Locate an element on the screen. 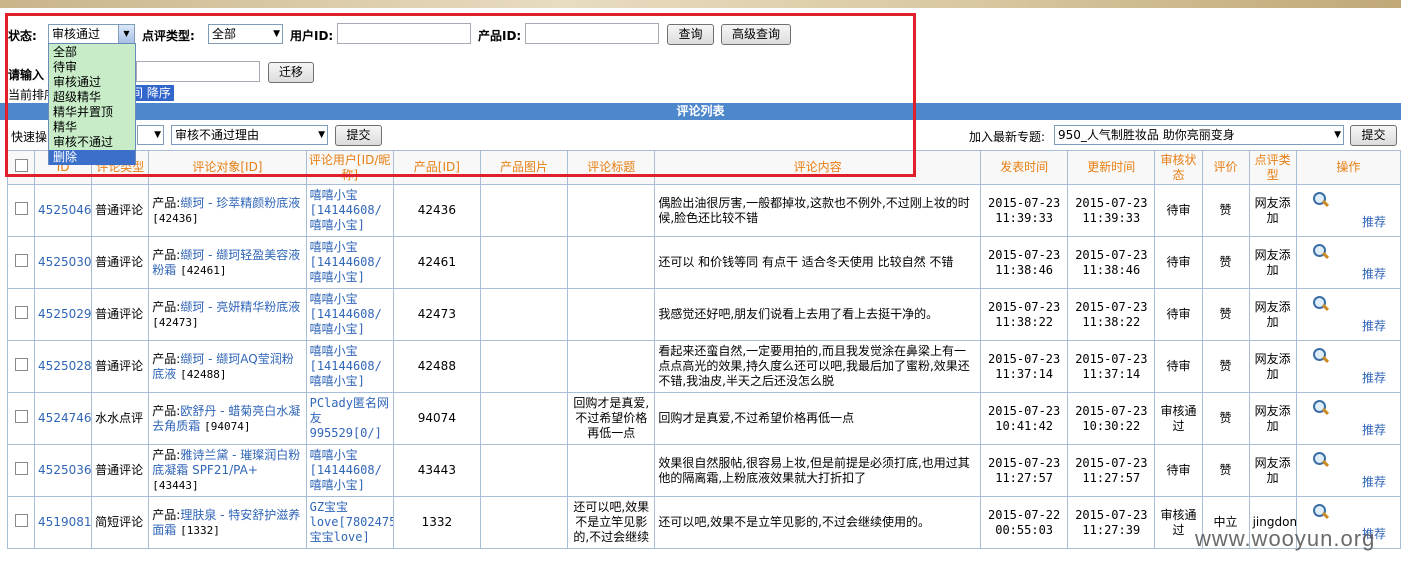 The height and width of the screenshot is (567, 1401). migrate-button: 迁移 is located at coordinates (291, 72).